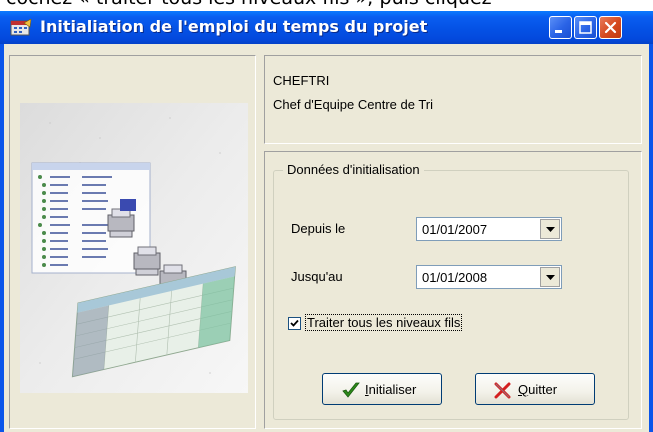  I want to click on from-date-label: Depuis le, so click(318, 228).